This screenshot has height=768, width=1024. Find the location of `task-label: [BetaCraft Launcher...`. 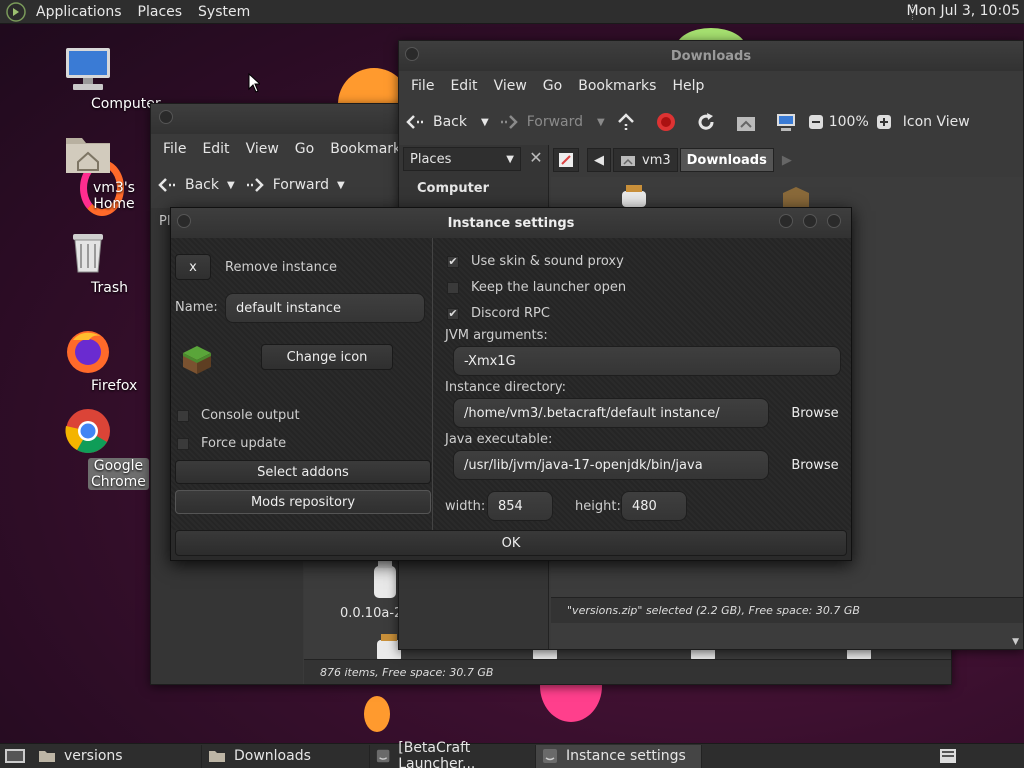

task-label: [BetaCraft Launcher... is located at coordinates (437, 754).